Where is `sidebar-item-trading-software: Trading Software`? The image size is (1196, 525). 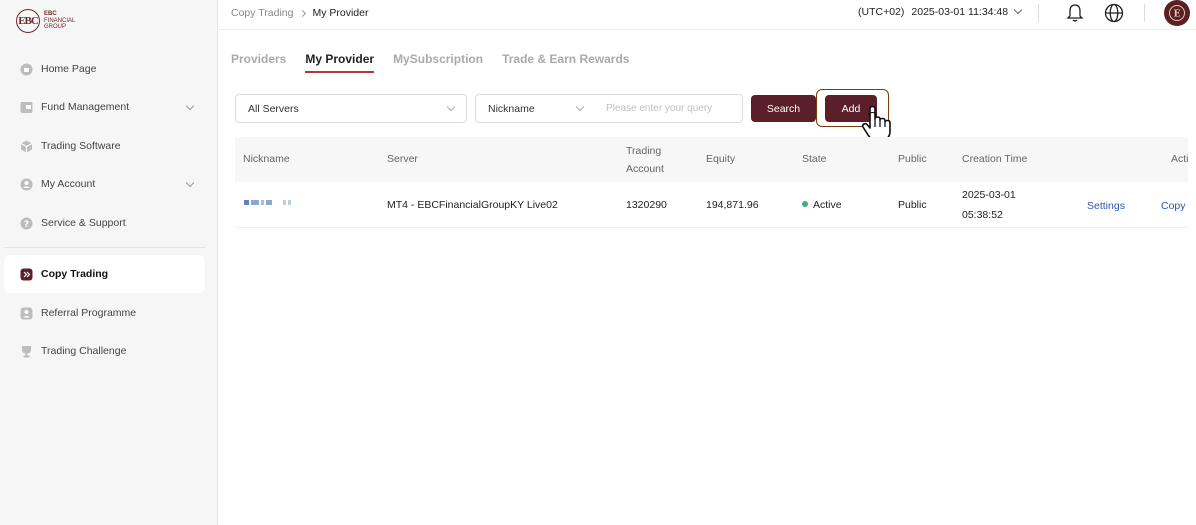
sidebar-item-trading-software: Trading Software is located at coordinates (104, 146).